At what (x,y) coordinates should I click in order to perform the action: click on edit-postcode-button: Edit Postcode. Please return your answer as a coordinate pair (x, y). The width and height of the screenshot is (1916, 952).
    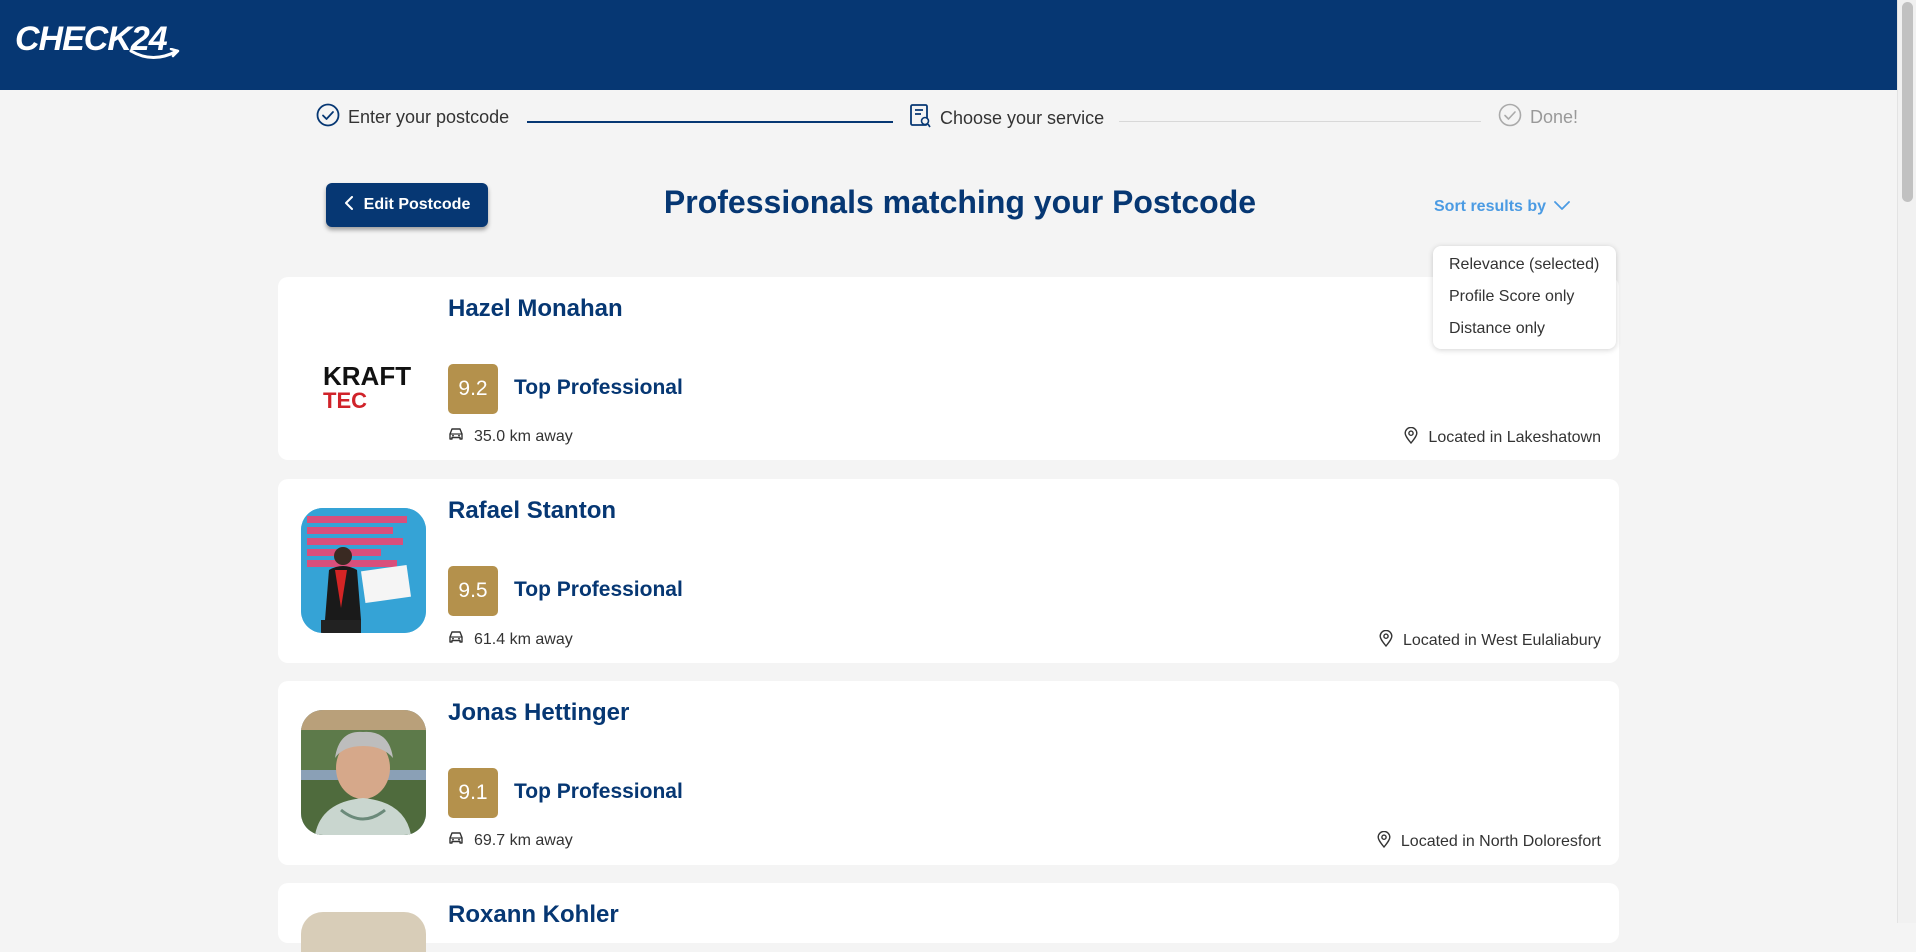
    Looking at the image, I should click on (407, 205).